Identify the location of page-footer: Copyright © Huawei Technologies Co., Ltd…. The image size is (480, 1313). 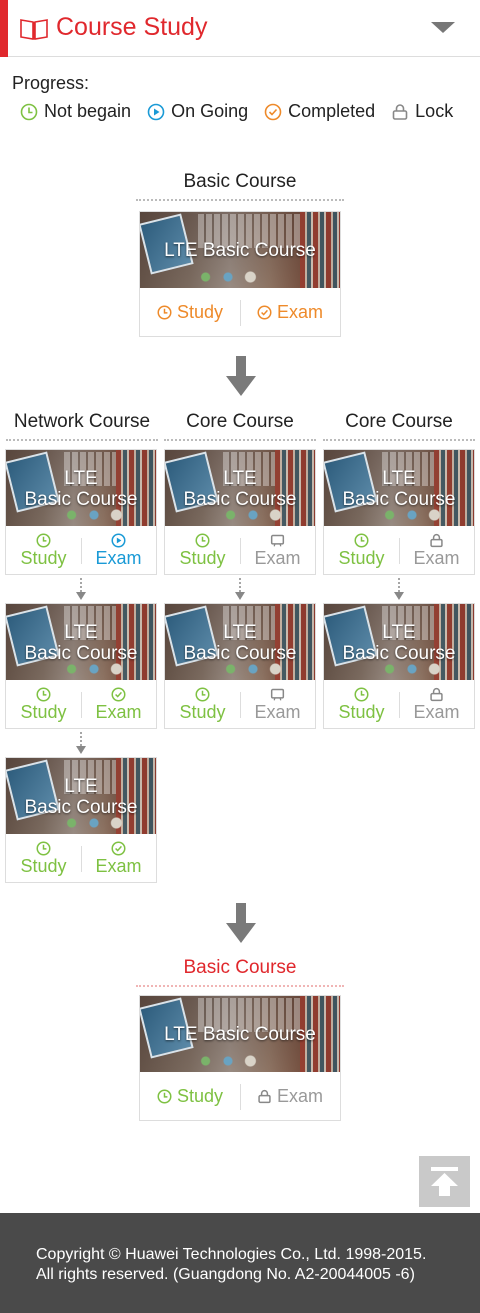
(240, 1263).